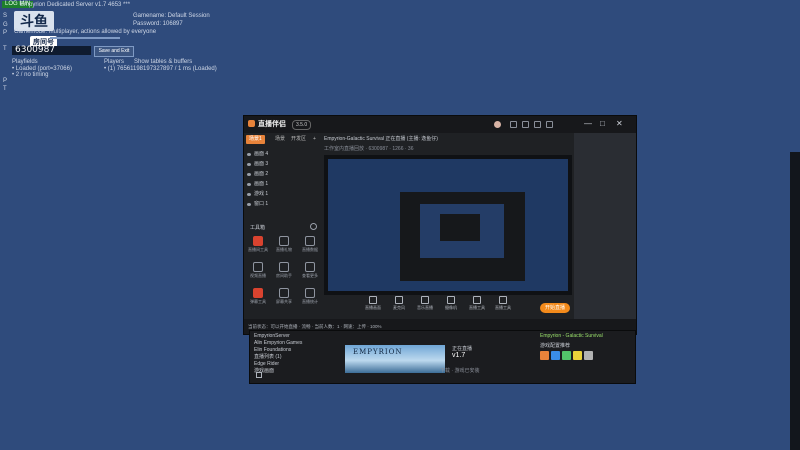 This screenshot has height=450, width=800. I want to click on server-title: Empyrion Dedicated Server v1.7 4653 ***, so click(75, 5).